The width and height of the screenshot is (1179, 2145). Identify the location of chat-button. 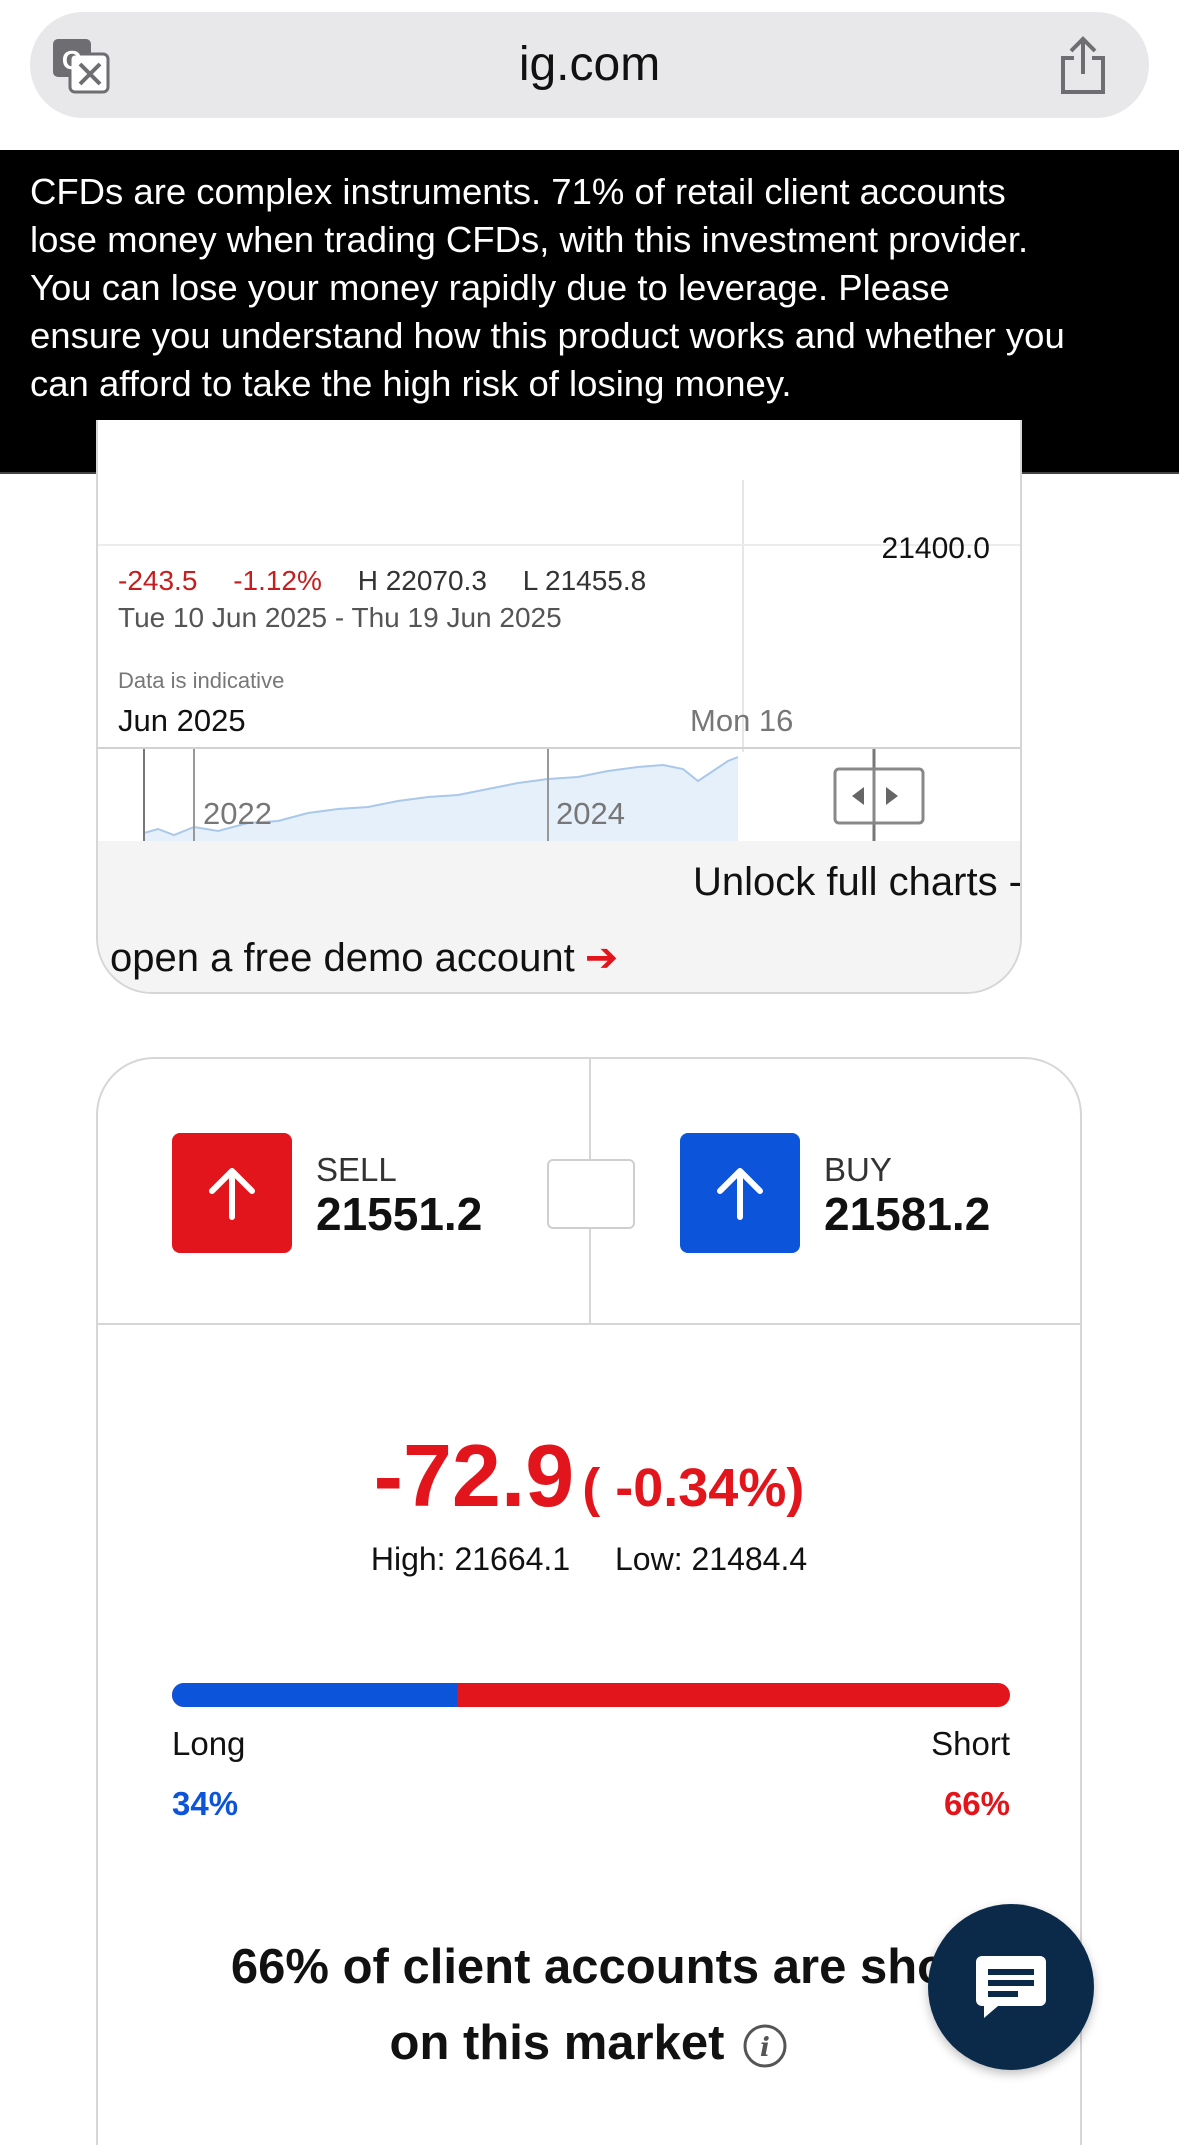
(1011, 1987).